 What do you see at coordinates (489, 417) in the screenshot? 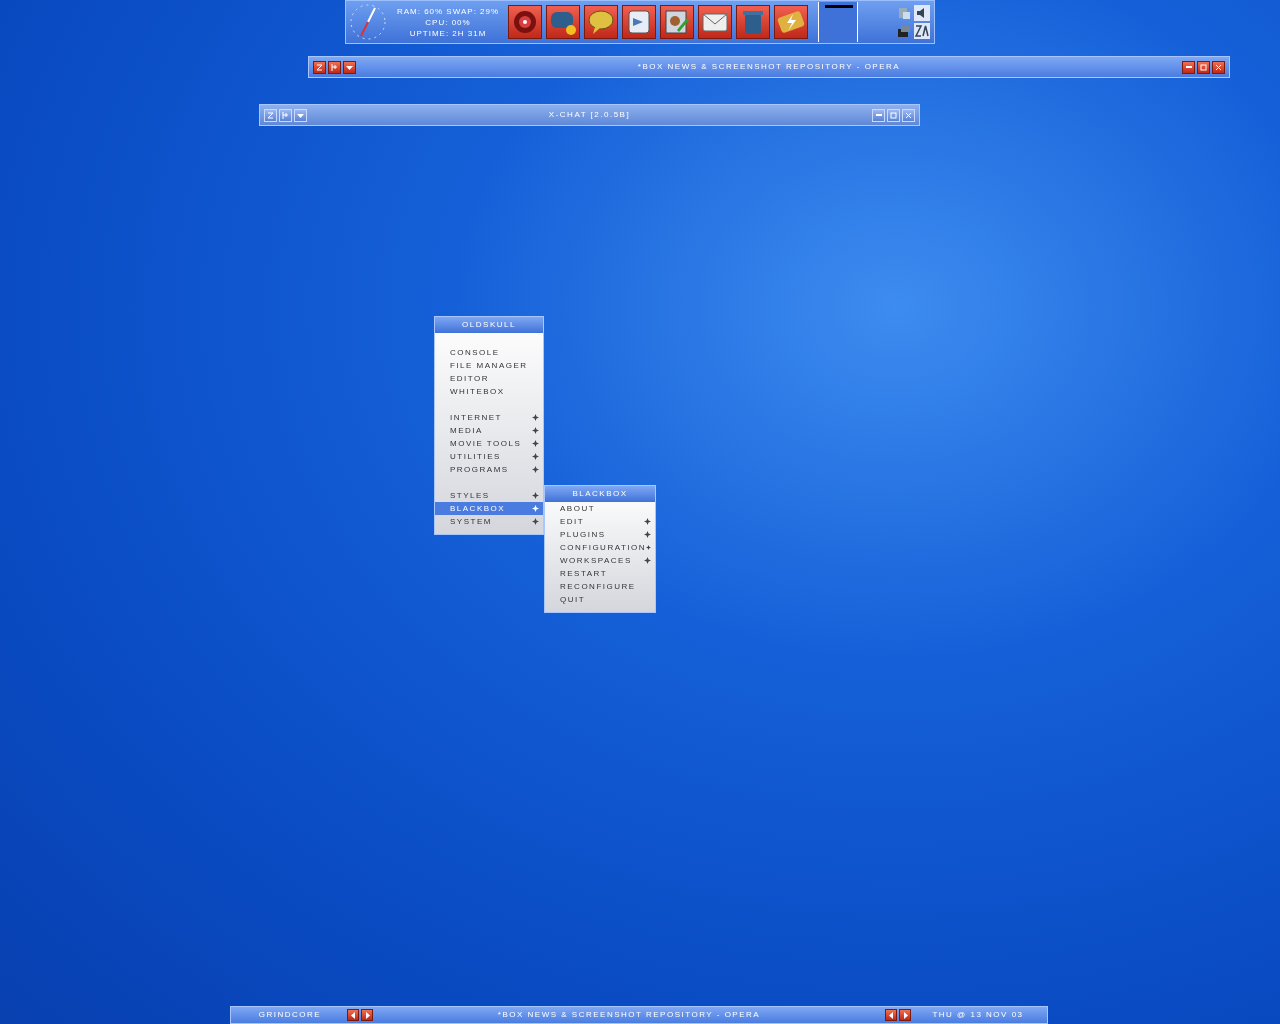
I see `menu-item: INTERNET` at bounding box center [489, 417].